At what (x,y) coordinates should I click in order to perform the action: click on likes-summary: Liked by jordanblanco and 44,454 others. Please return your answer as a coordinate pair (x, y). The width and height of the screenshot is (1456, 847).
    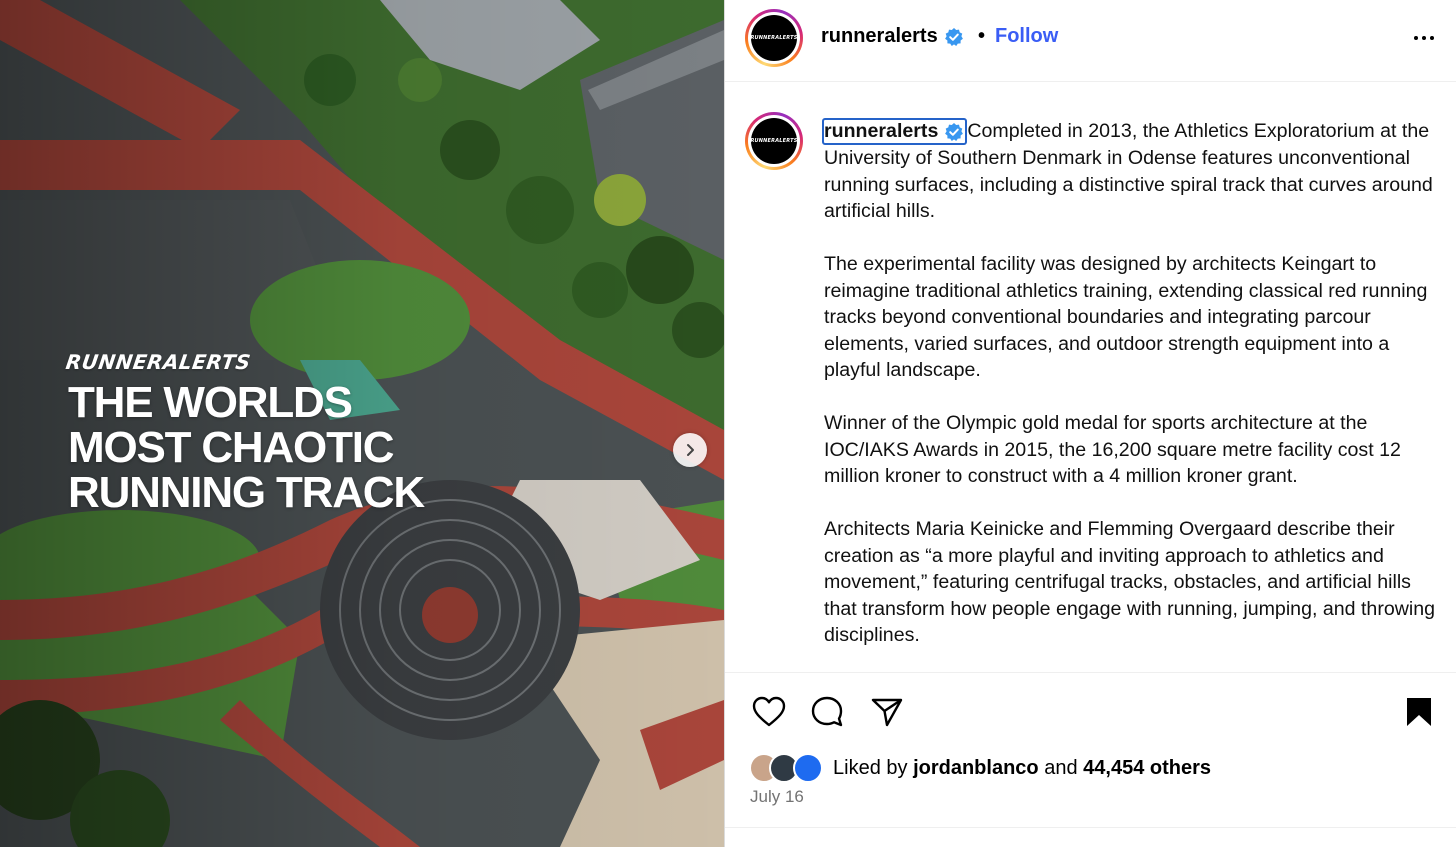
    Looking at the image, I should click on (980, 768).